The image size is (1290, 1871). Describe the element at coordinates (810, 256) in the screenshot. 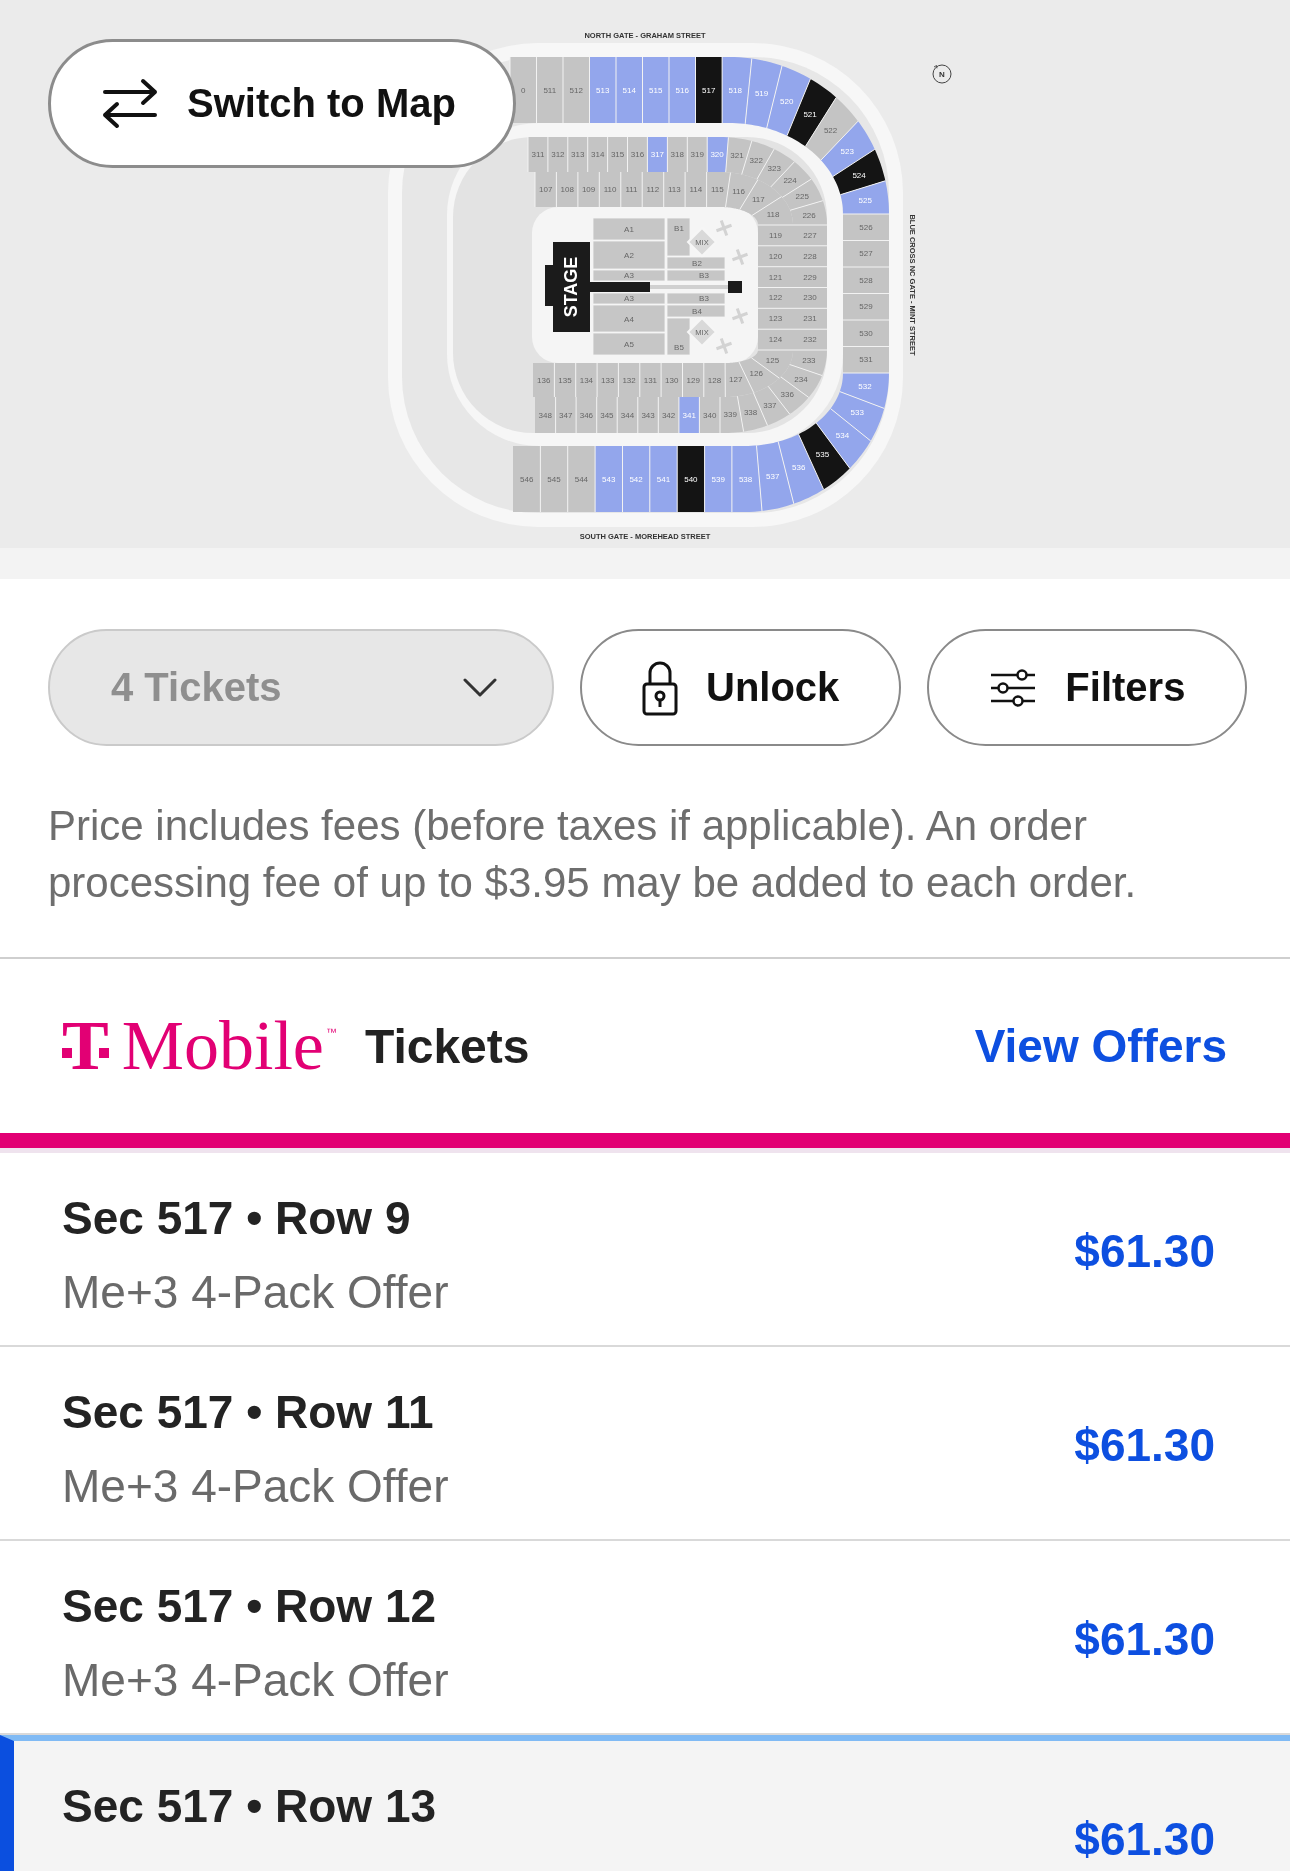

I see `section-number: 228` at that location.